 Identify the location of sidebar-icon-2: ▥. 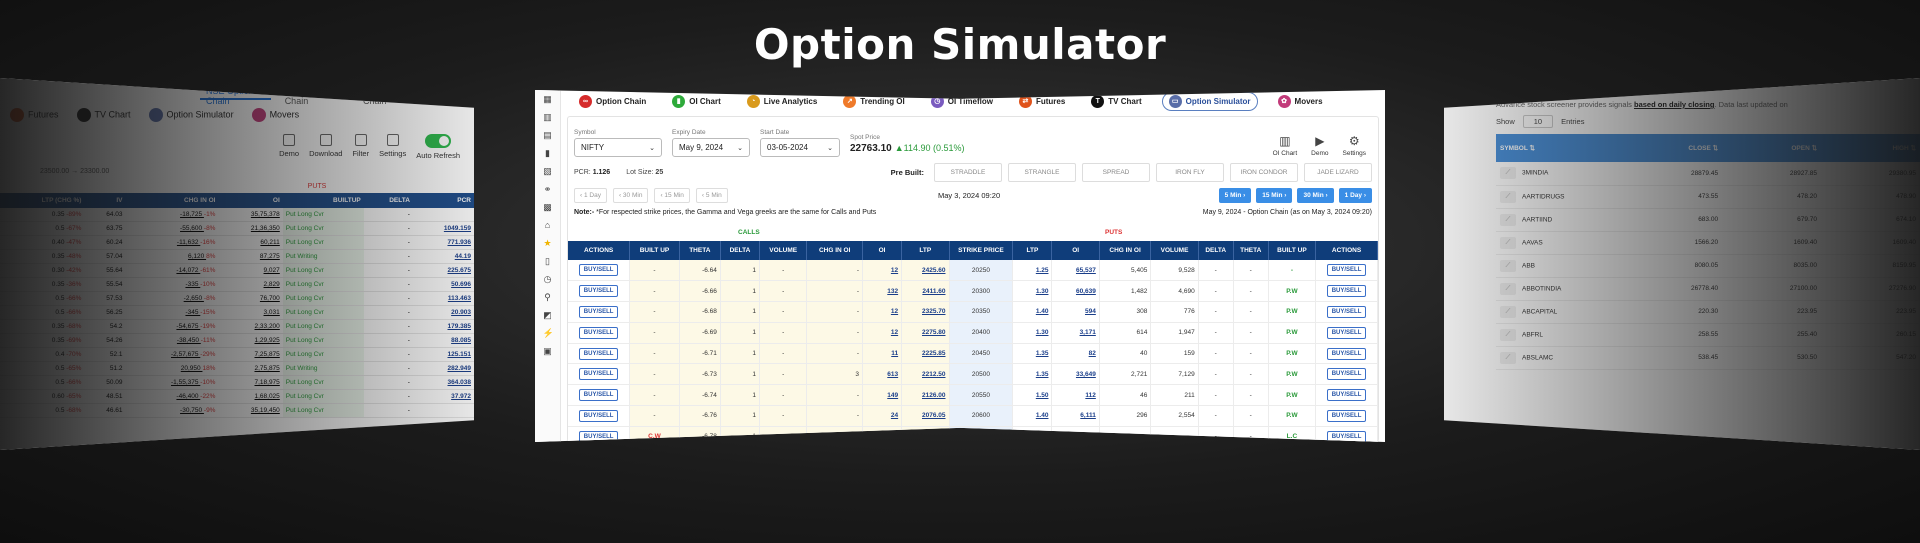
(548, 117).